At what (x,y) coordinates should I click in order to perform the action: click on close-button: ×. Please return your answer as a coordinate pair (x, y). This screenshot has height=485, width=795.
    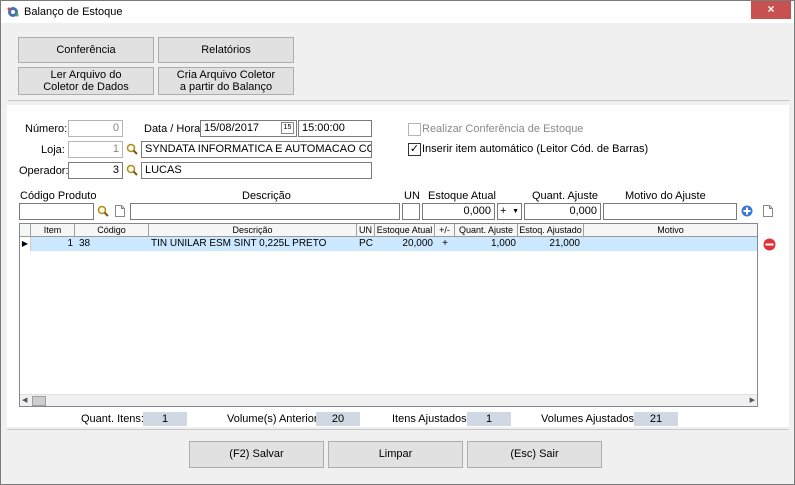
    Looking at the image, I should click on (771, 10).